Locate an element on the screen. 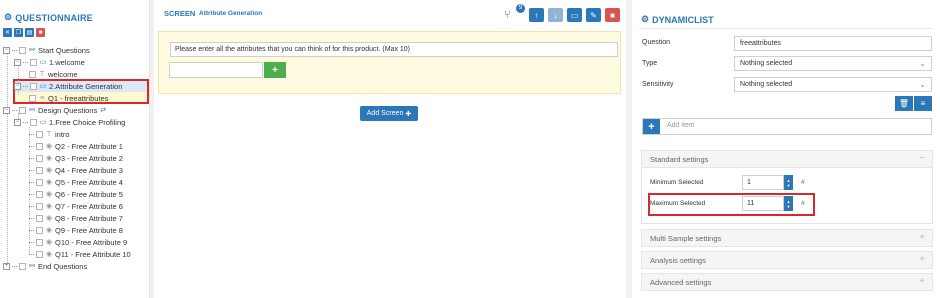 This screenshot has width=940, height=298. tree-node-design-questions: − ⚯ Design Questions ⇄ is located at coordinates (55, 110).